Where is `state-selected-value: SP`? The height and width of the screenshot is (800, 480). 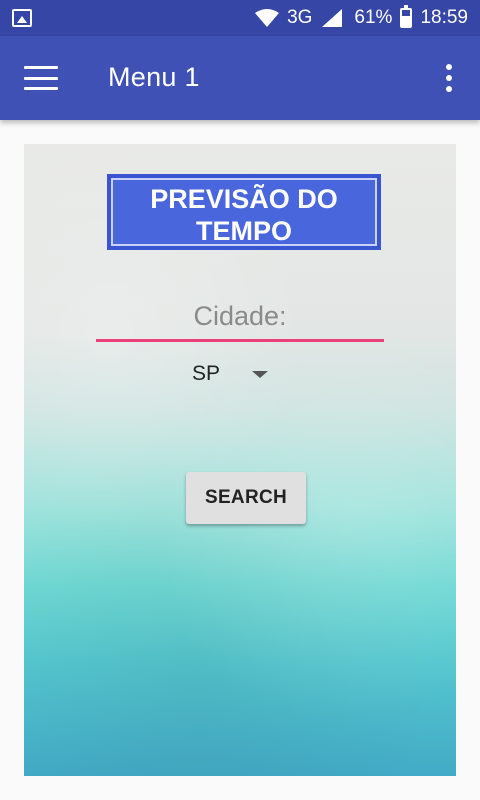
state-selected-value: SP is located at coordinates (206, 373).